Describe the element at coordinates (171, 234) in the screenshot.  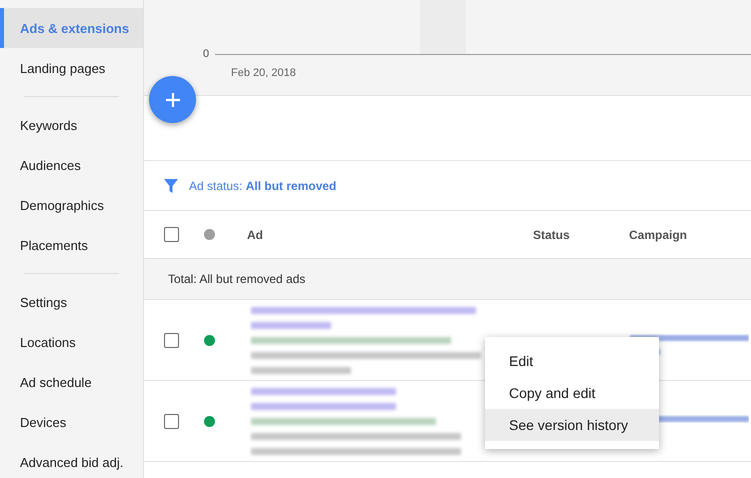
I see `select-all-checkbox` at that location.